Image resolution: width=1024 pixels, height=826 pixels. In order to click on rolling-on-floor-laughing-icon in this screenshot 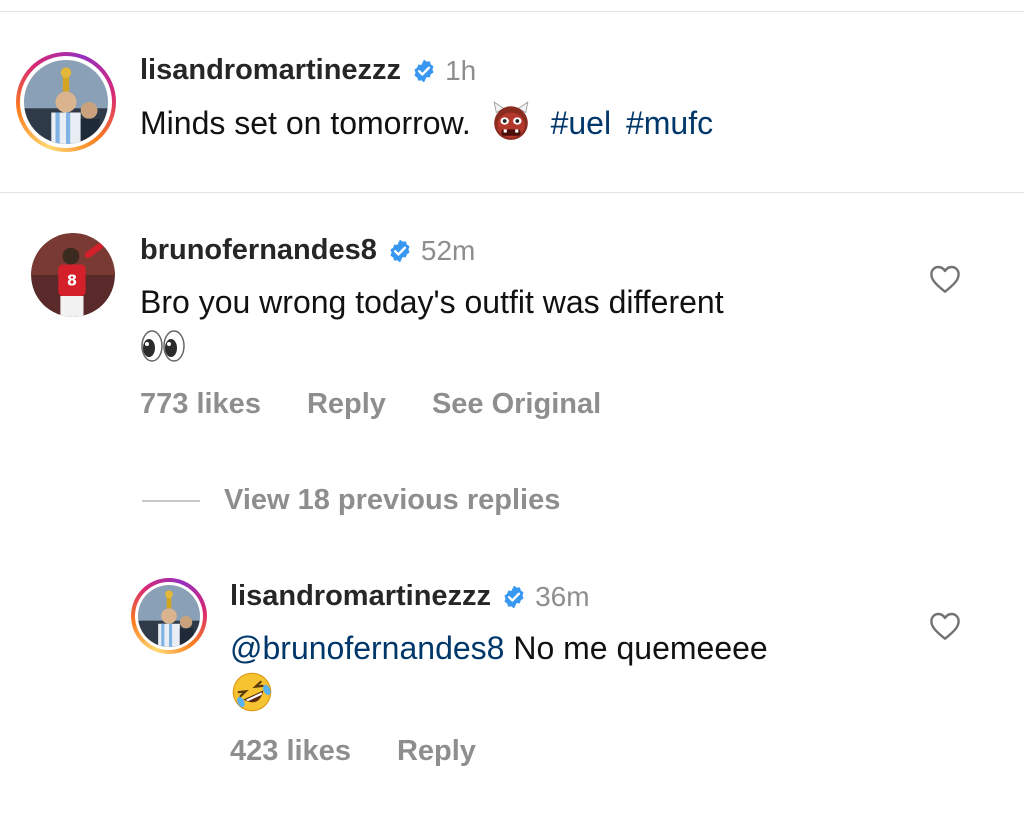, I will do `click(252, 692)`.